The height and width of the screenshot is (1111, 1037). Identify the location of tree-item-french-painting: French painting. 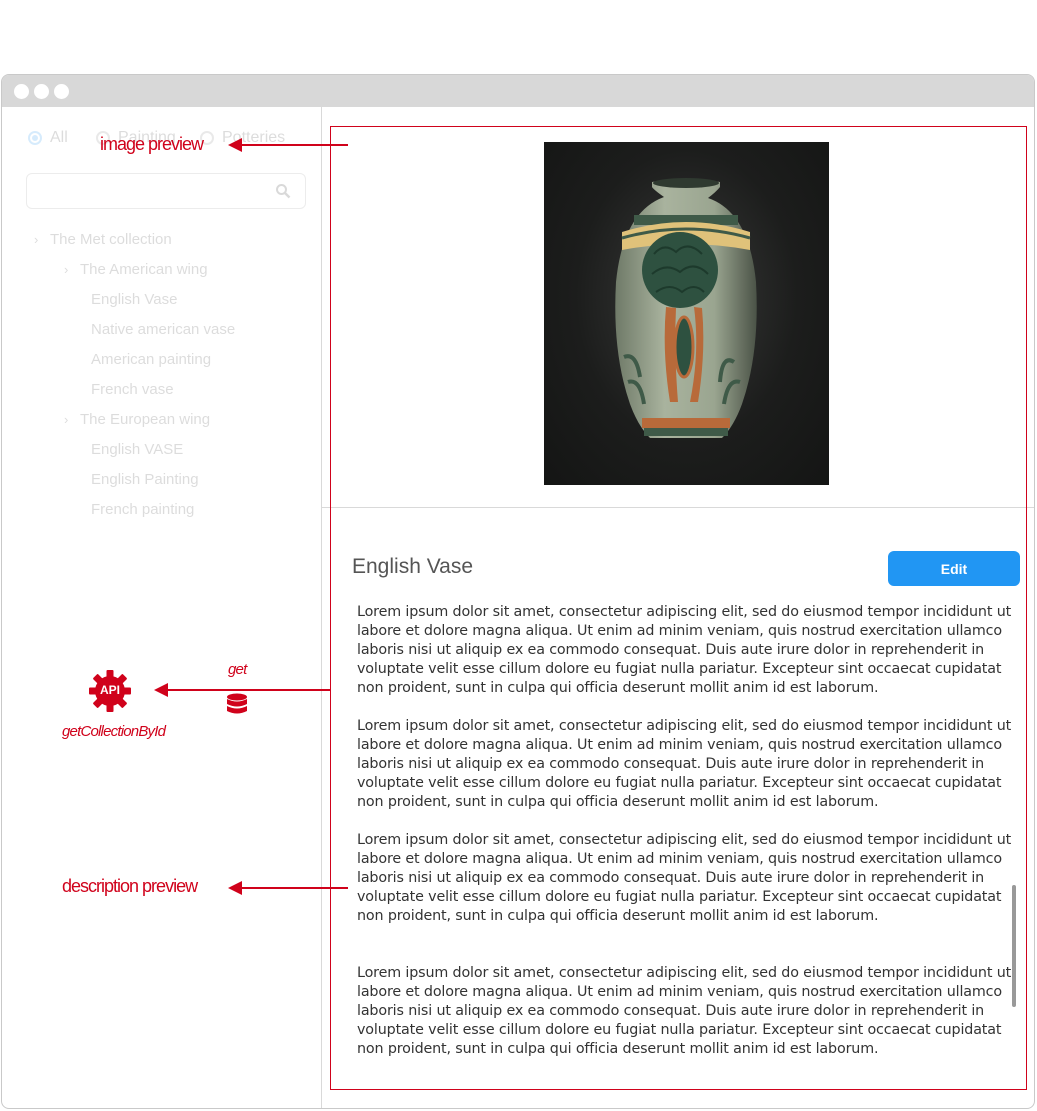
(142, 509).